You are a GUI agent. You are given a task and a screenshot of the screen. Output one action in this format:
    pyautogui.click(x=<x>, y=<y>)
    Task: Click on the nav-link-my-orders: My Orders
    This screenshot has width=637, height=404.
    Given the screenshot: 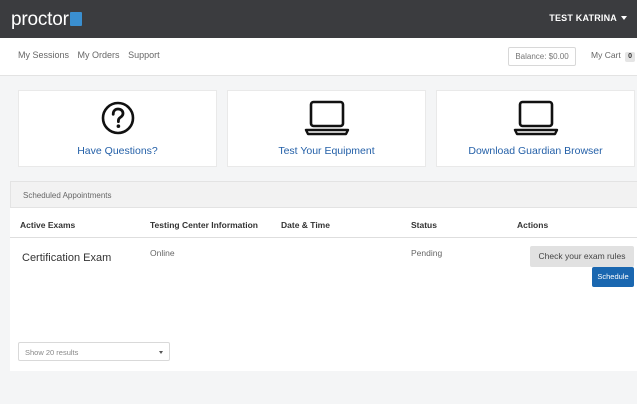 What is the action you would take?
    pyautogui.click(x=99, y=55)
    